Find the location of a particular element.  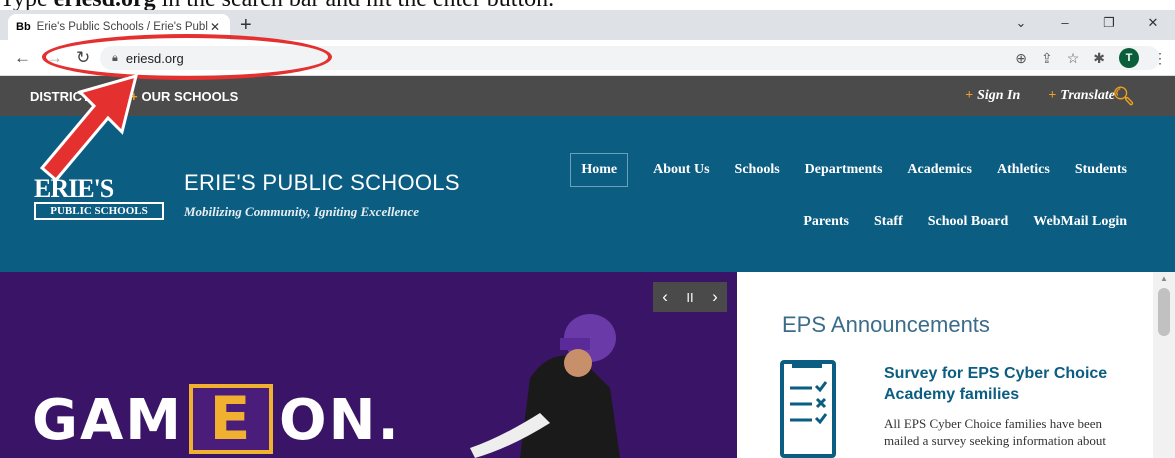

tab-title: Erie's Public Schools / Erie's Publ is located at coordinates (122, 27).